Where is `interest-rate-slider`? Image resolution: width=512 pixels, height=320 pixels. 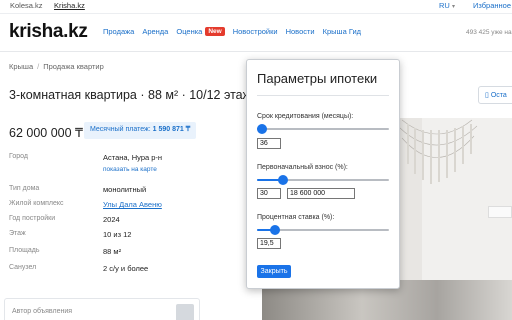
interest-rate-slider is located at coordinates (323, 230).